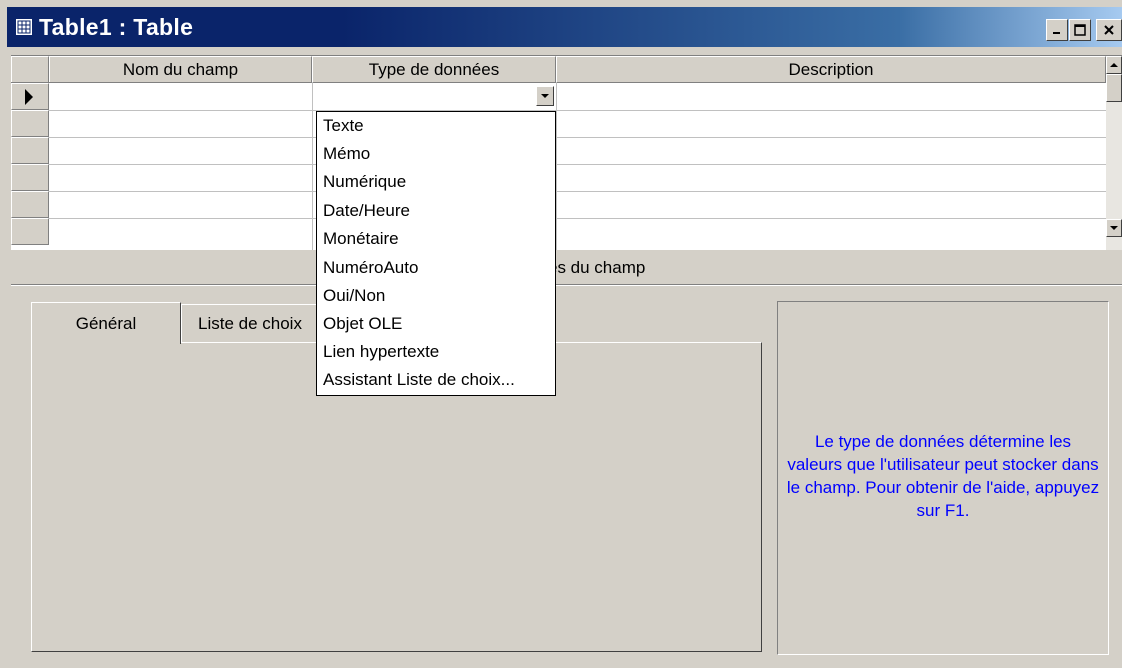 This screenshot has width=1122, height=668. What do you see at coordinates (180, 69) in the screenshot?
I see `column-header-field-name: Nom du champ` at bounding box center [180, 69].